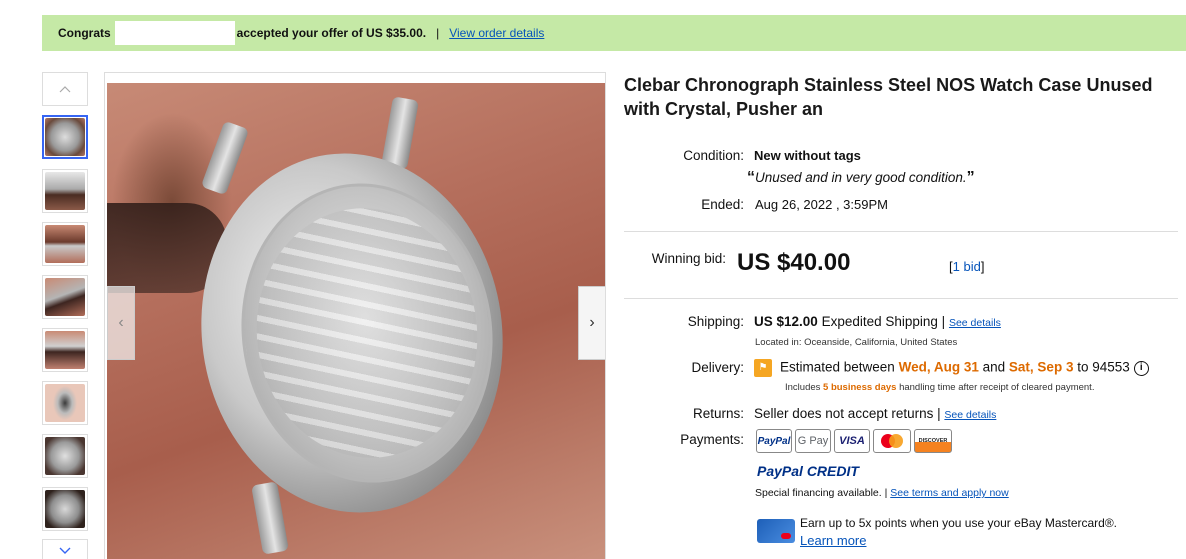 The image size is (1186, 559). I want to click on thumbnail-strip, so click(65, 315).